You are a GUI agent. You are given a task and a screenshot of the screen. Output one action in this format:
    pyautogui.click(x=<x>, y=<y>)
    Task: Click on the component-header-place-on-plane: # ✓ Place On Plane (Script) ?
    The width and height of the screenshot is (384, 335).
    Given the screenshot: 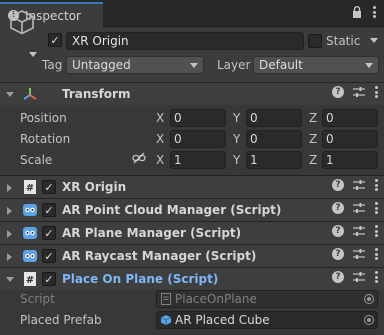 What is the action you would take?
    pyautogui.click(x=192, y=279)
    